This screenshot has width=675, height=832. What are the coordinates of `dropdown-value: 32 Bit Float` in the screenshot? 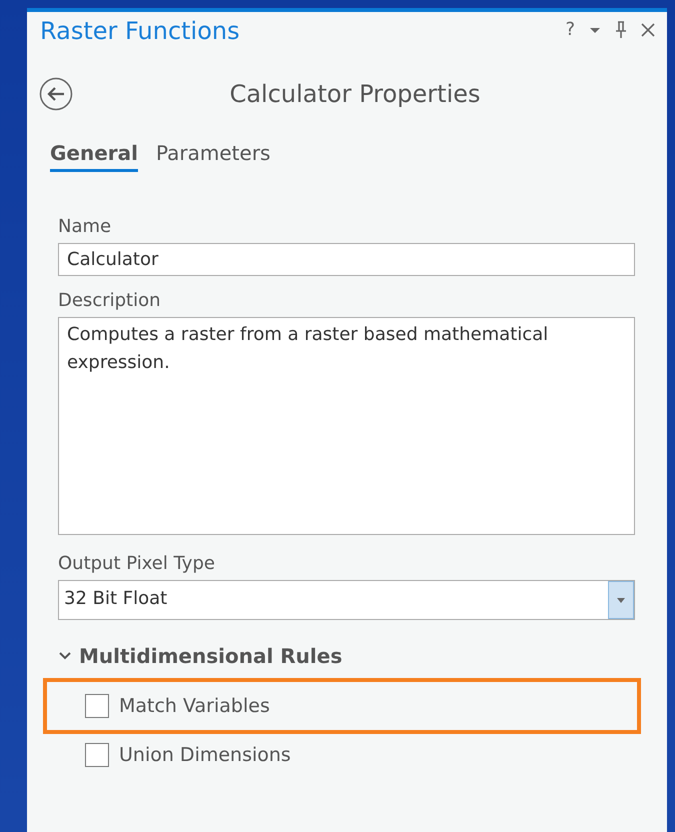 It's located at (115, 599).